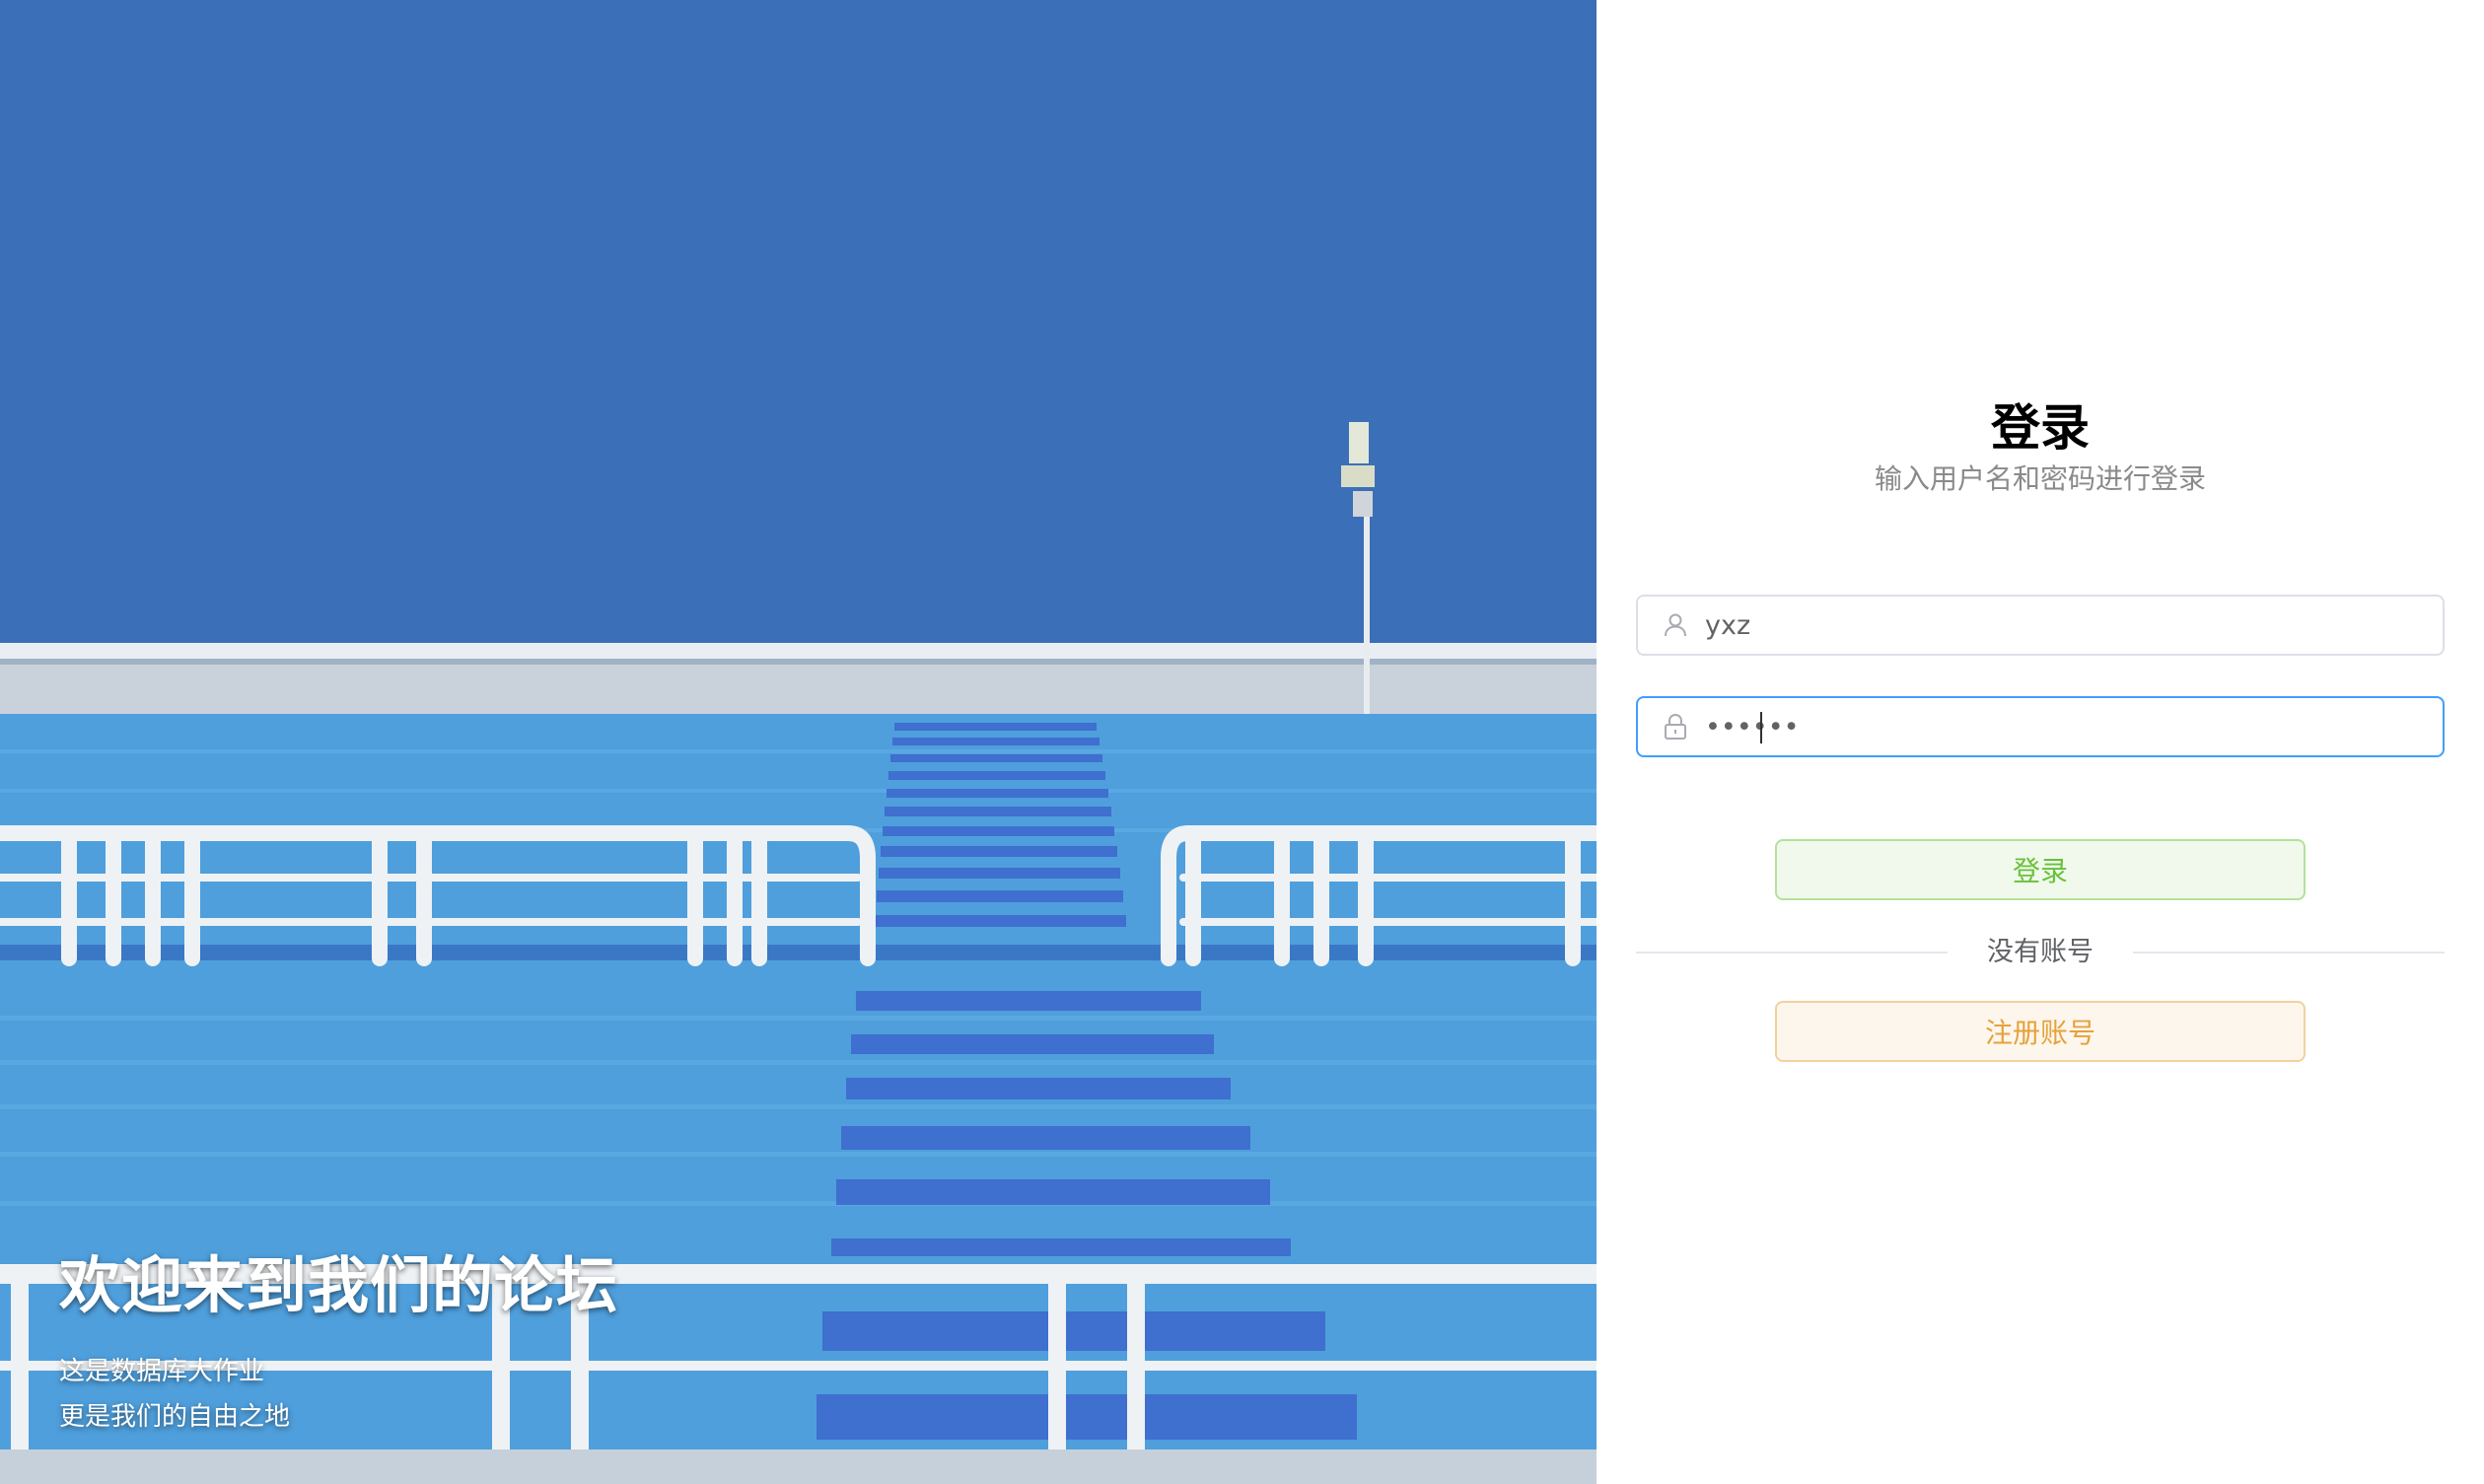  What do you see at coordinates (1675, 726) in the screenshot?
I see `lock-icon` at bounding box center [1675, 726].